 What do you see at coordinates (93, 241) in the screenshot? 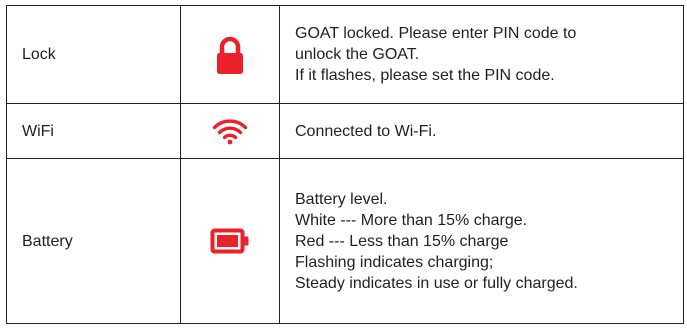
I see `row-name-battery: Battery` at bounding box center [93, 241].